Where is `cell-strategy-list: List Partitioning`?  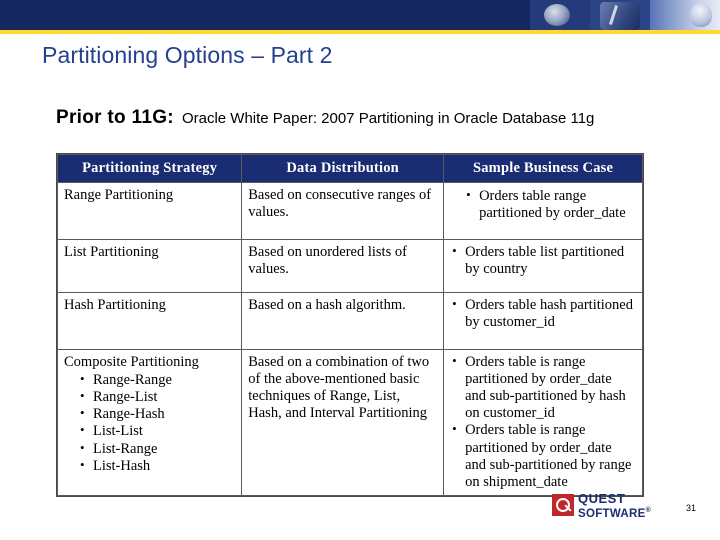 cell-strategy-list: List Partitioning is located at coordinates (149, 266).